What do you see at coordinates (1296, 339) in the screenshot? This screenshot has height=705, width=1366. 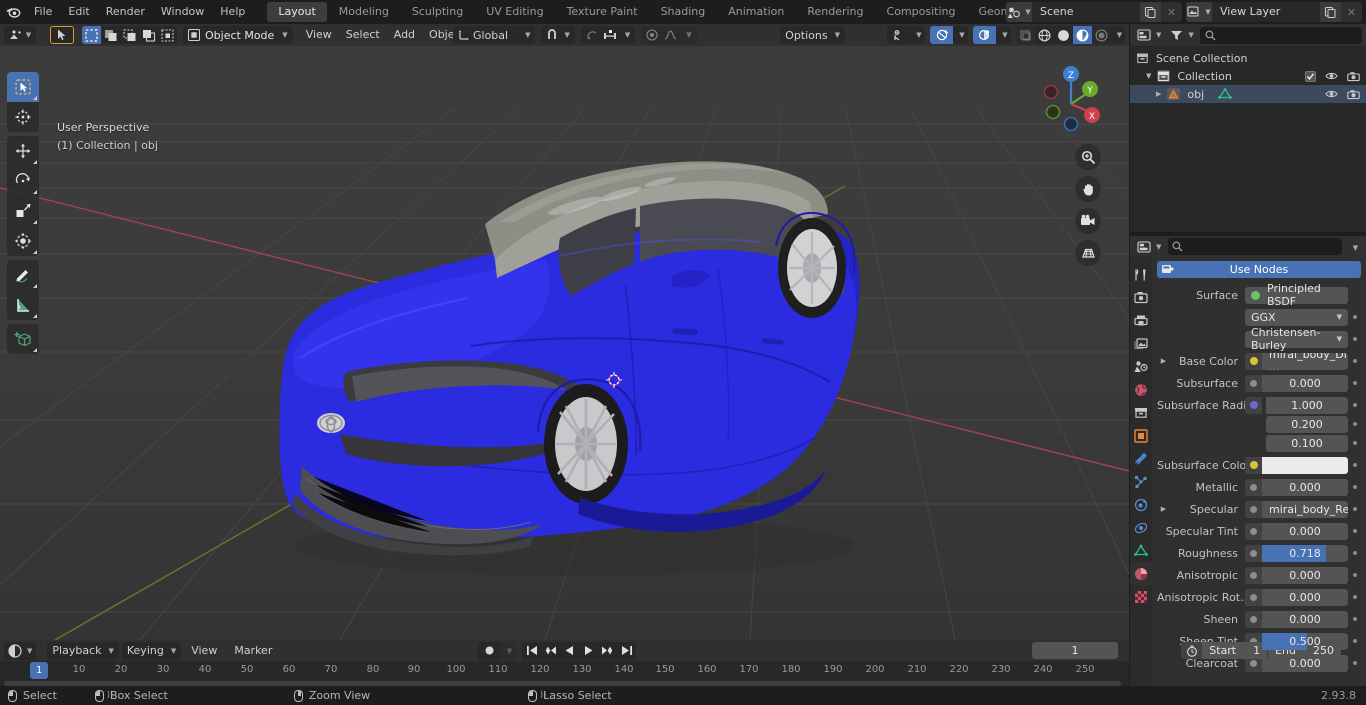 I see `prop-value-subsurface-method: Christensen-Burley ▼` at bounding box center [1296, 339].